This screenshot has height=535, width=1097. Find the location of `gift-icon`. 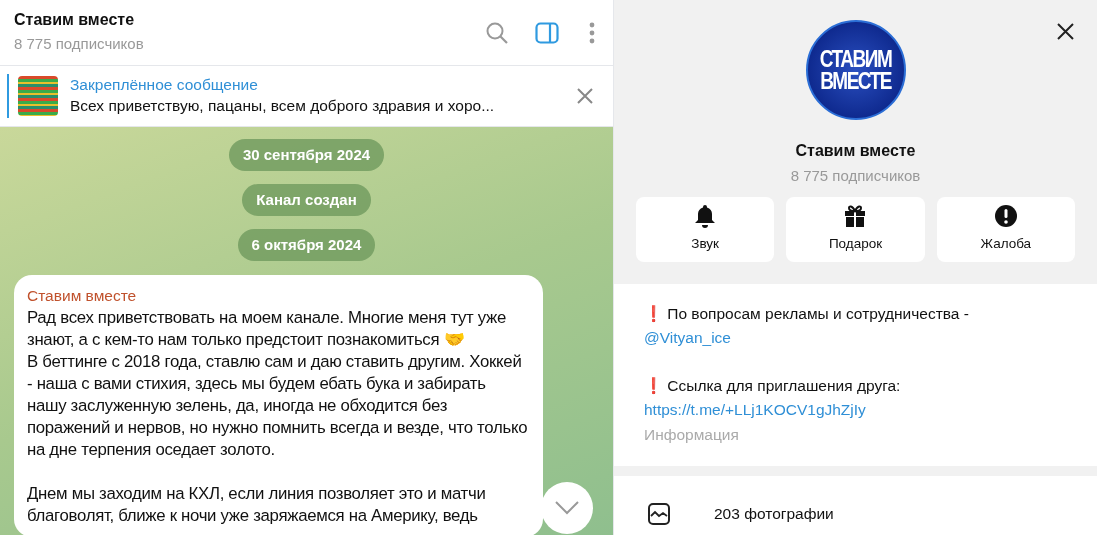

gift-icon is located at coordinates (855, 216).